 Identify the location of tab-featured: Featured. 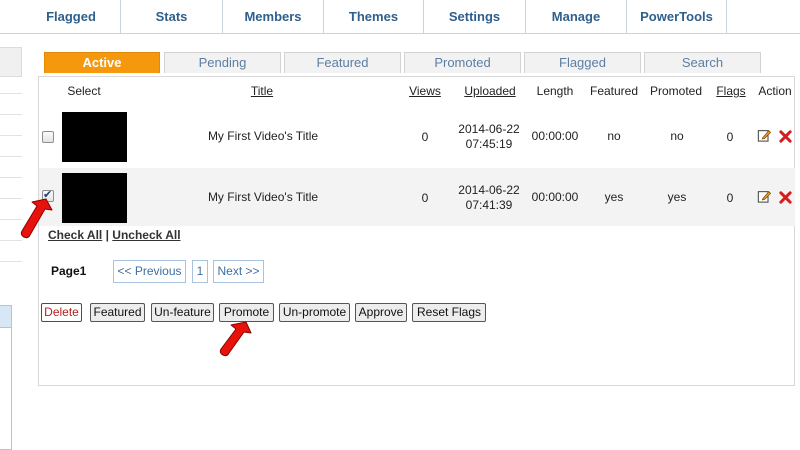
(342, 62).